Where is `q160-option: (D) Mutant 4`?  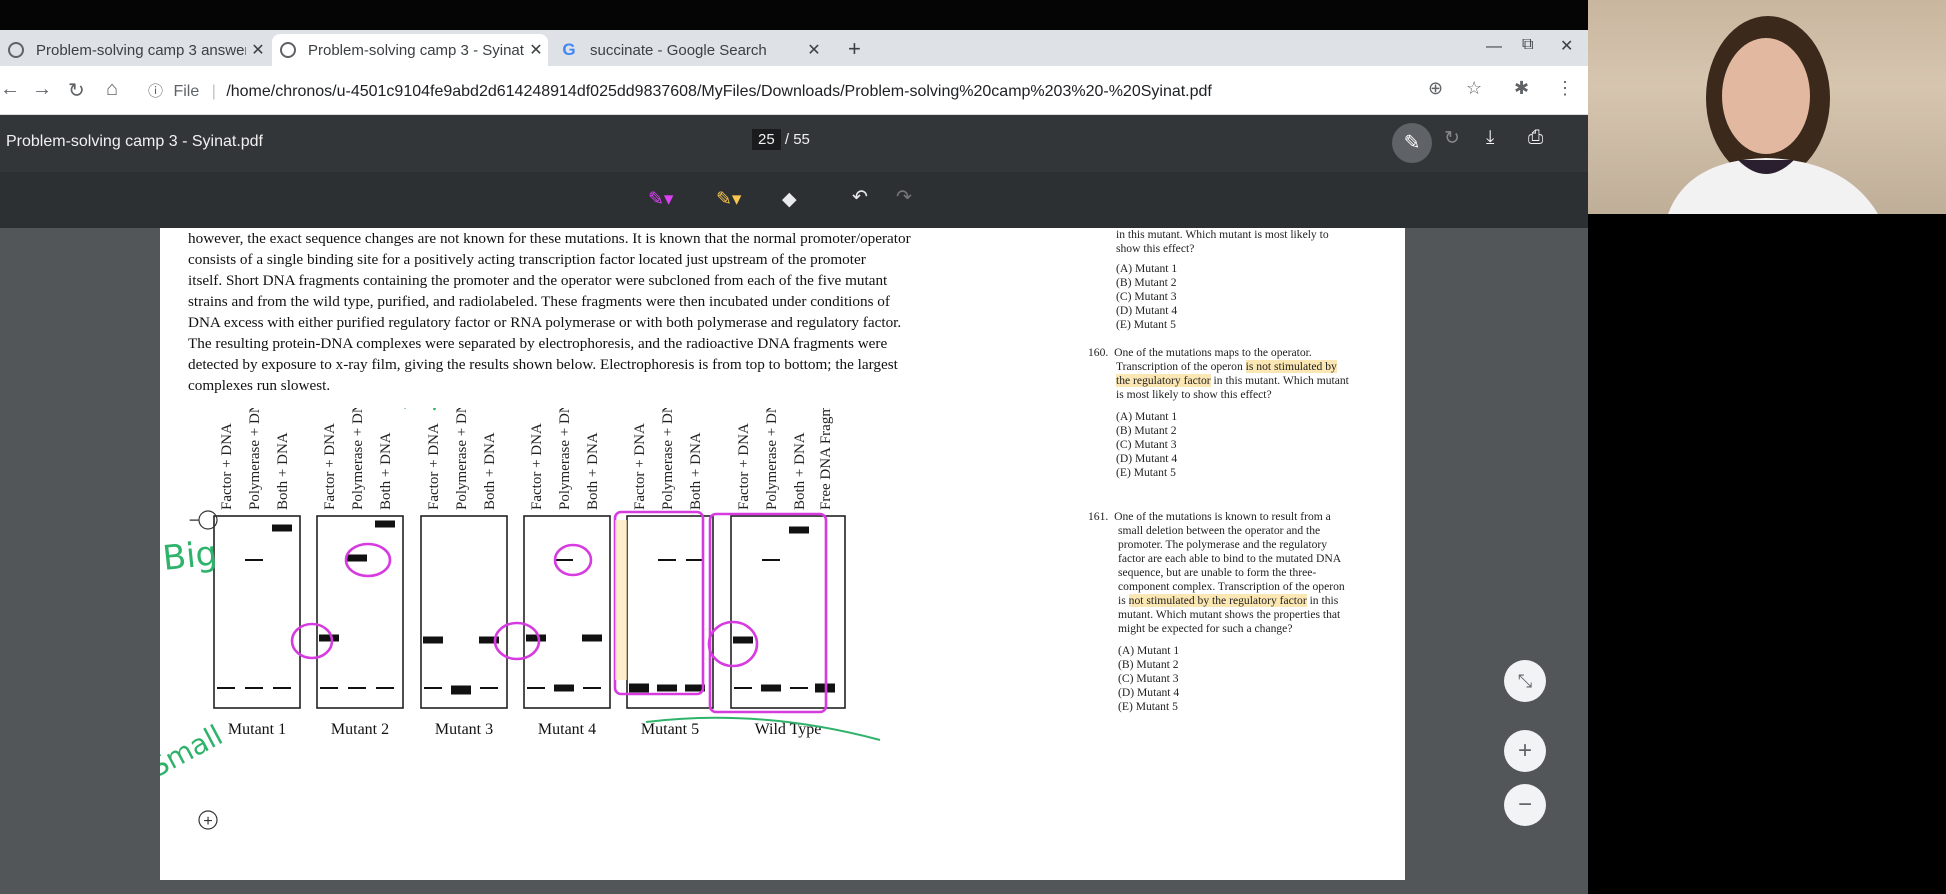
q160-option: (D) Mutant 4 is located at coordinates (1147, 458).